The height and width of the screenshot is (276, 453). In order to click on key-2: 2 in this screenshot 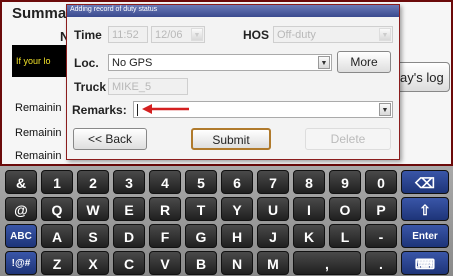, I will do `click(93, 182)`.